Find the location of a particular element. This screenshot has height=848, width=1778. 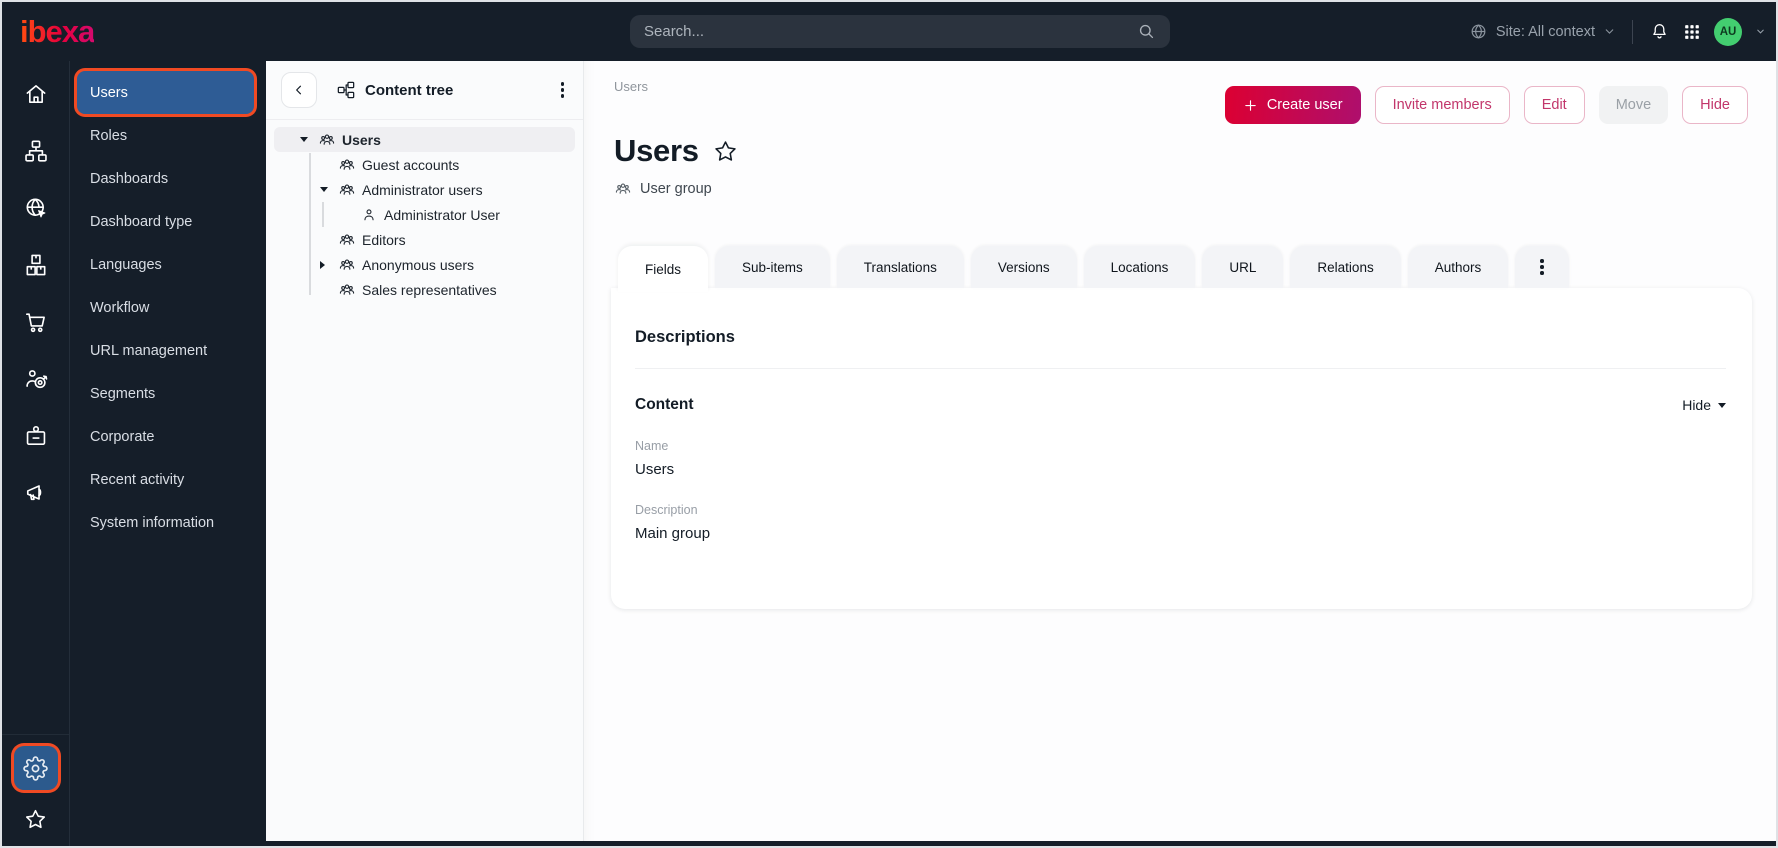

sidebar-item-recent-activity: Recent activity is located at coordinates (165, 479).